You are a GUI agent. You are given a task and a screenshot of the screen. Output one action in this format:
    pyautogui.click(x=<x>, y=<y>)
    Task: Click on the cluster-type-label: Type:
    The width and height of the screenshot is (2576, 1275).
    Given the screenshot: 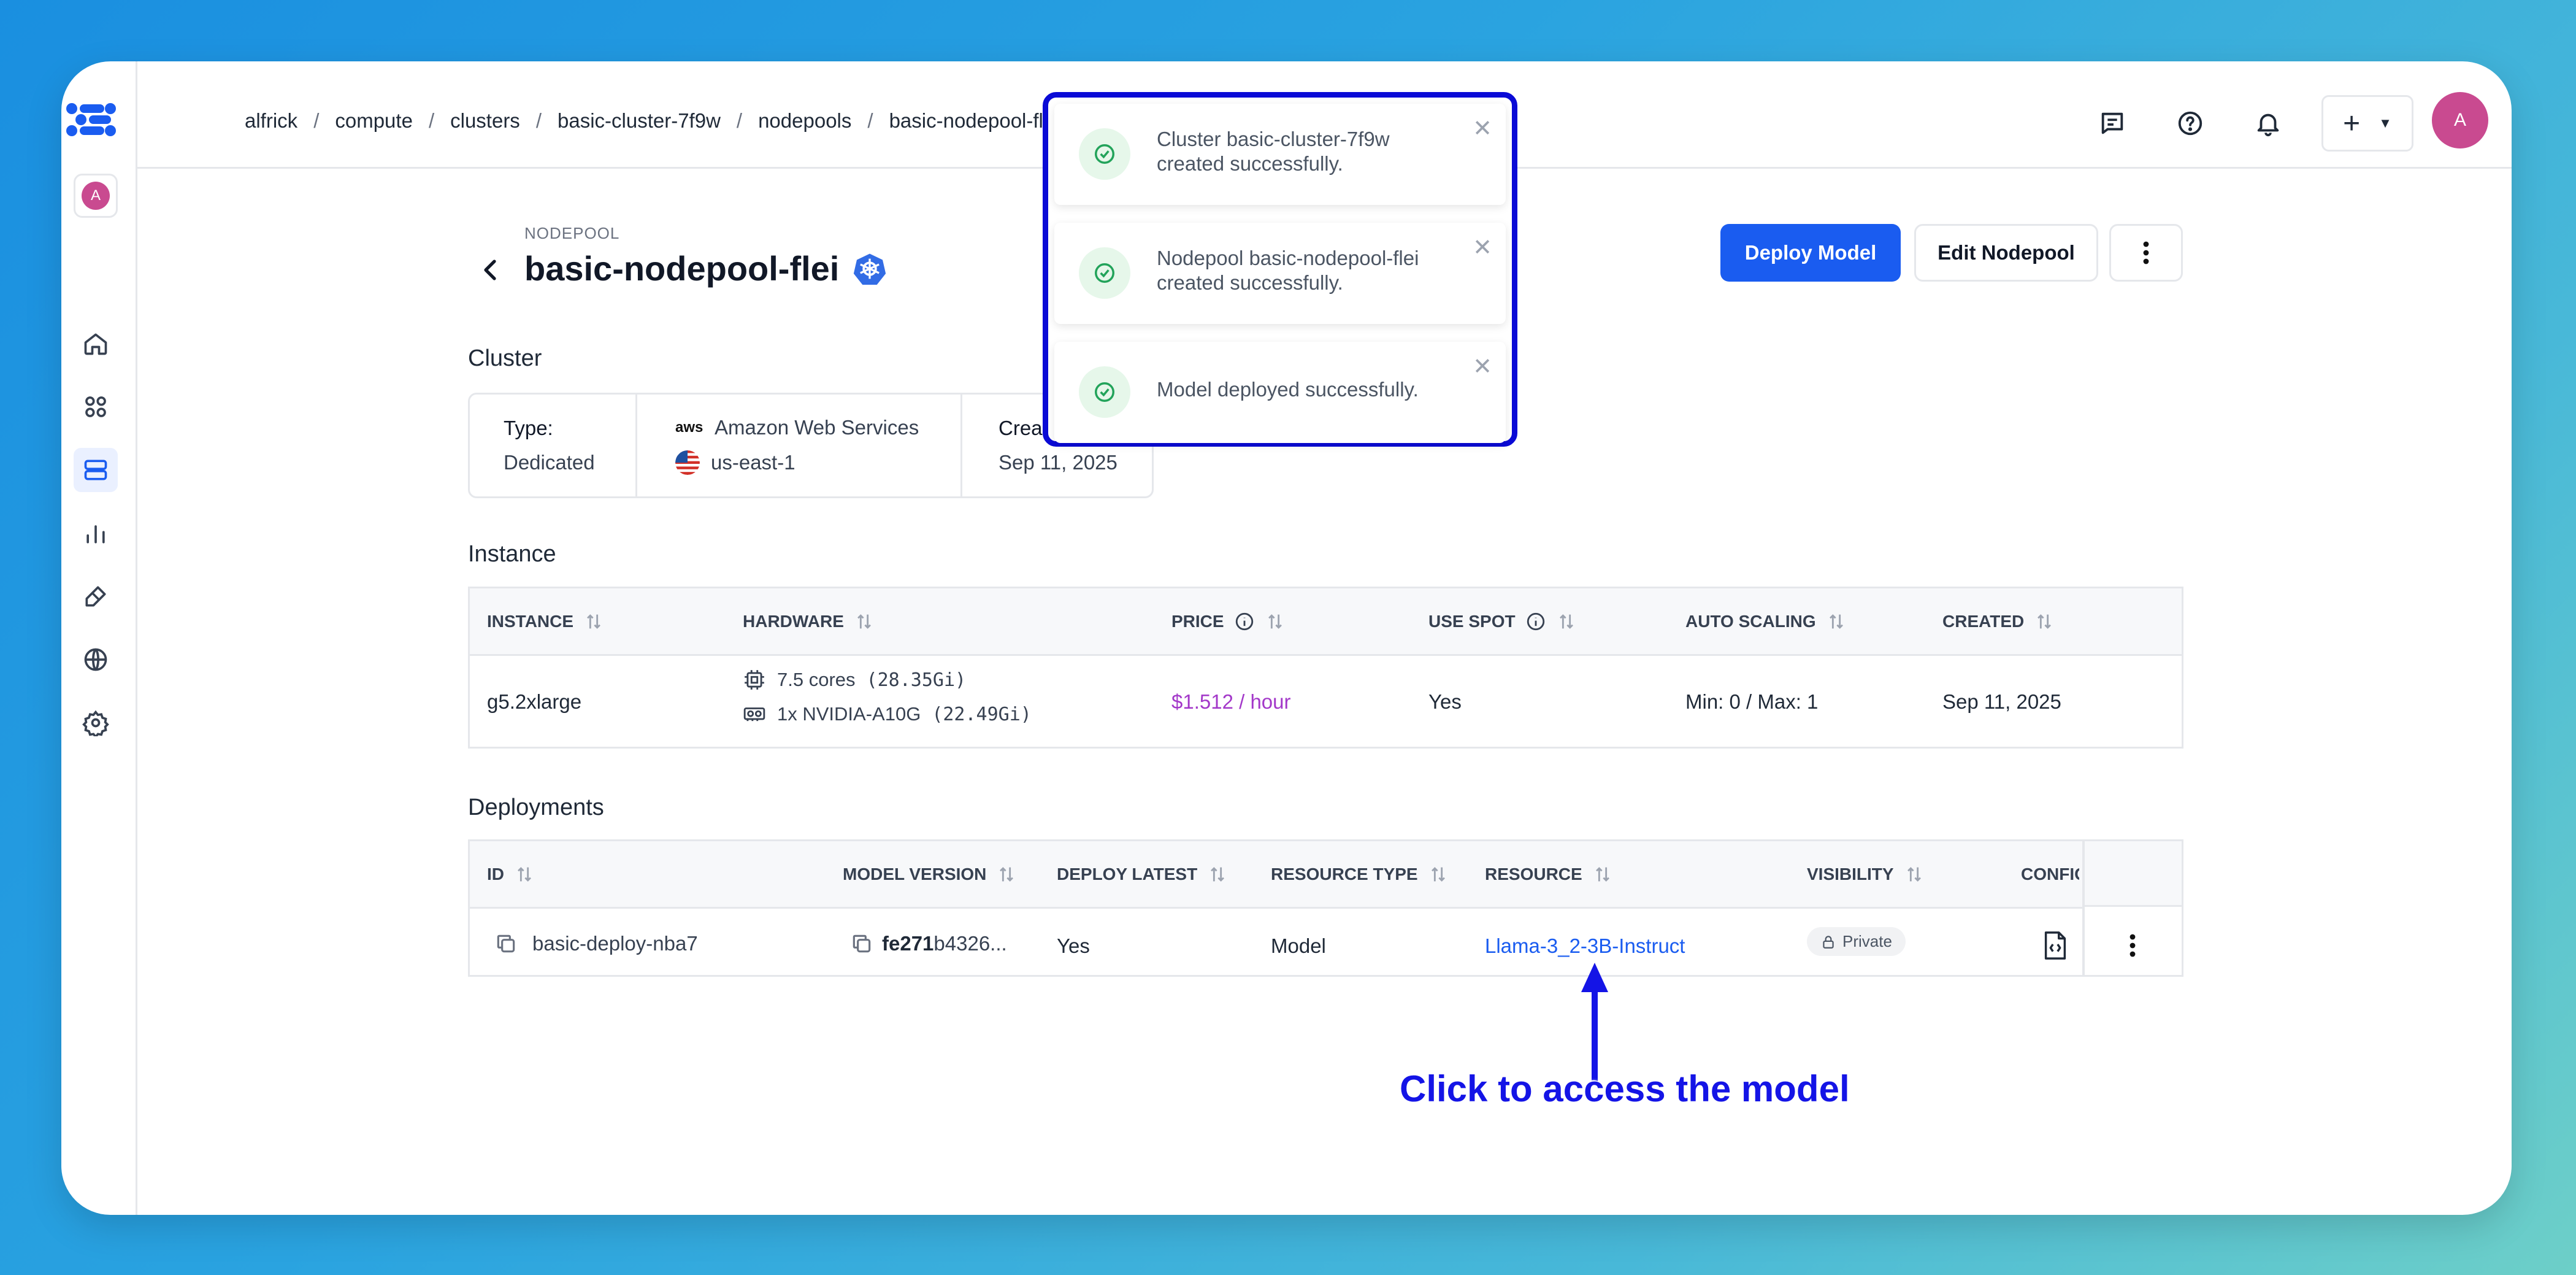 What is the action you would take?
    pyautogui.click(x=528, y=428)
    